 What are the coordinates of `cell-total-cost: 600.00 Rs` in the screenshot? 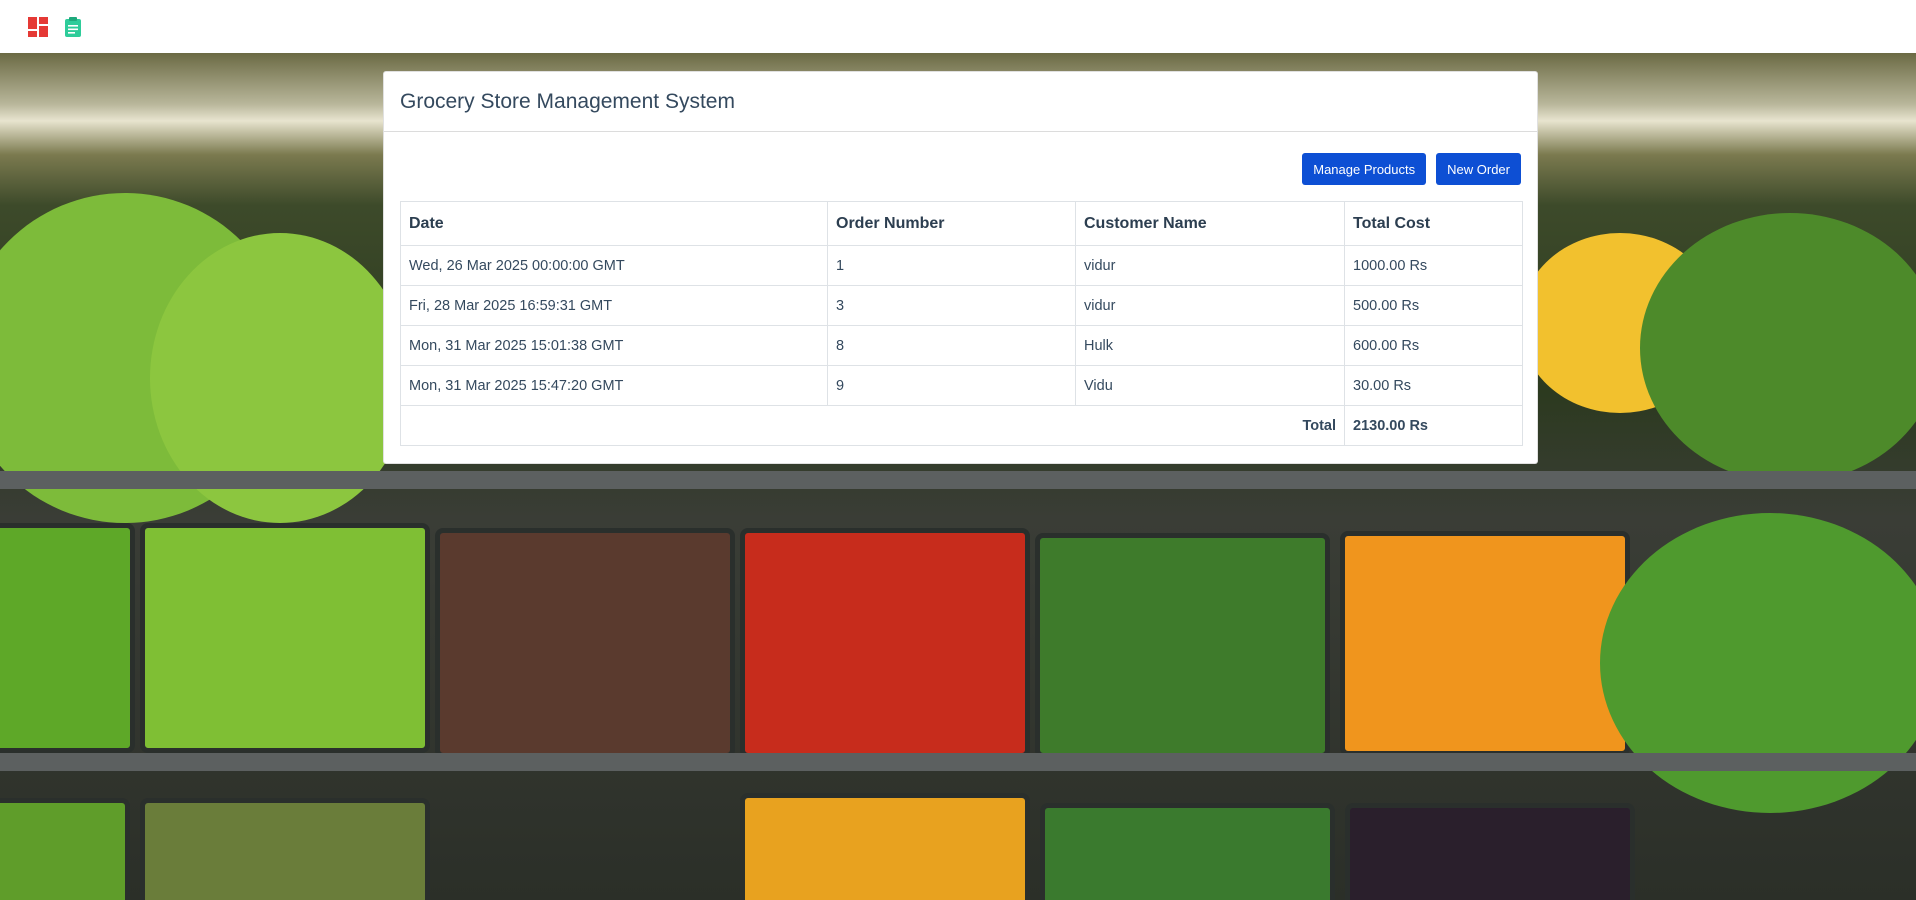 It's located at (1433, 345).